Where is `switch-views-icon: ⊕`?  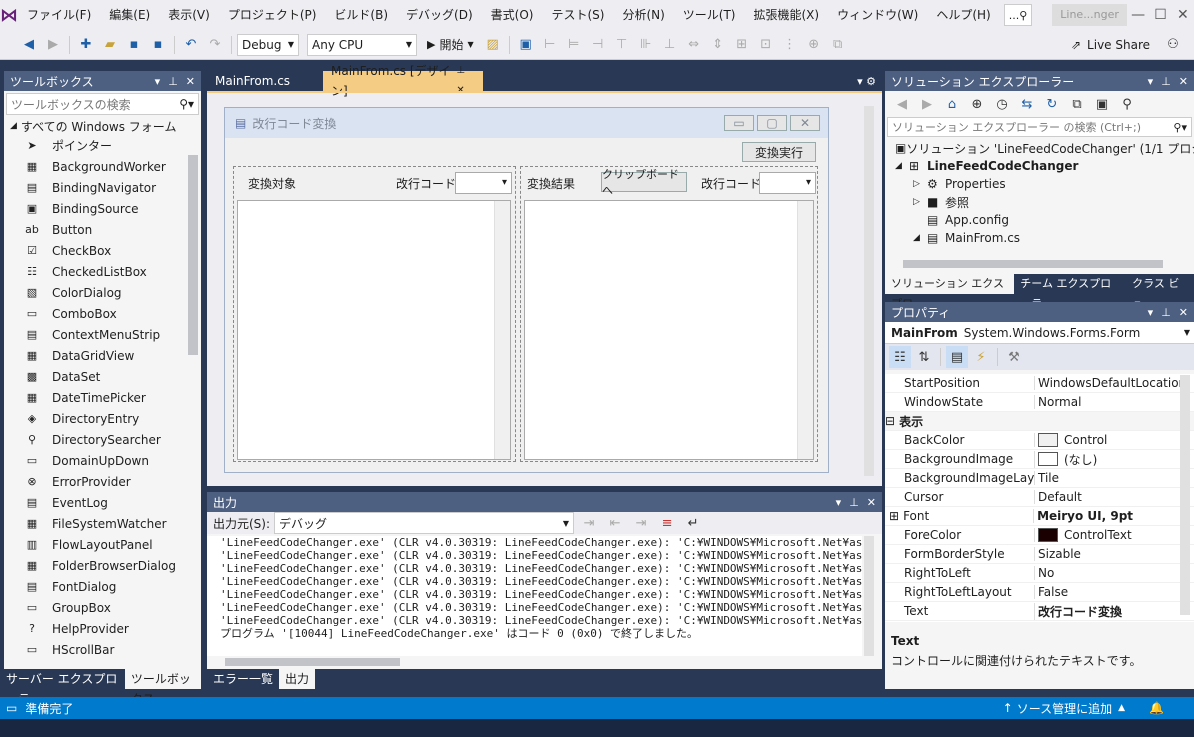 switch-views-icon: ⊕ is located at coordinates (977, 104).